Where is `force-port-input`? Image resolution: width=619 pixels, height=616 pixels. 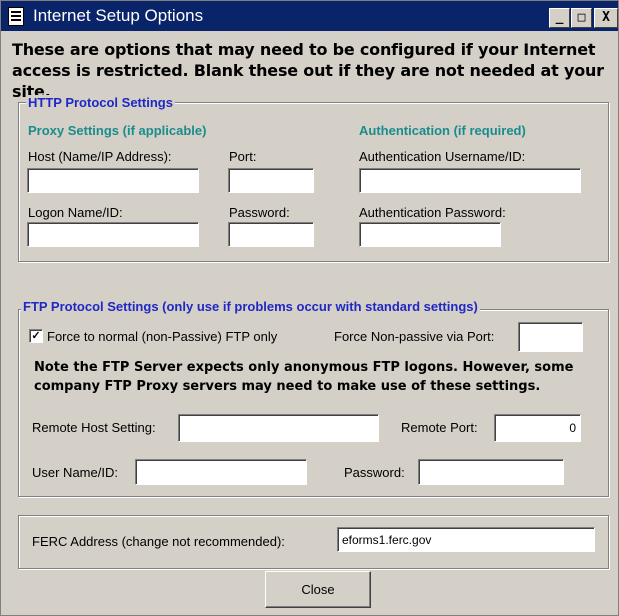 force-port-input is located at coordinates (550, 337).